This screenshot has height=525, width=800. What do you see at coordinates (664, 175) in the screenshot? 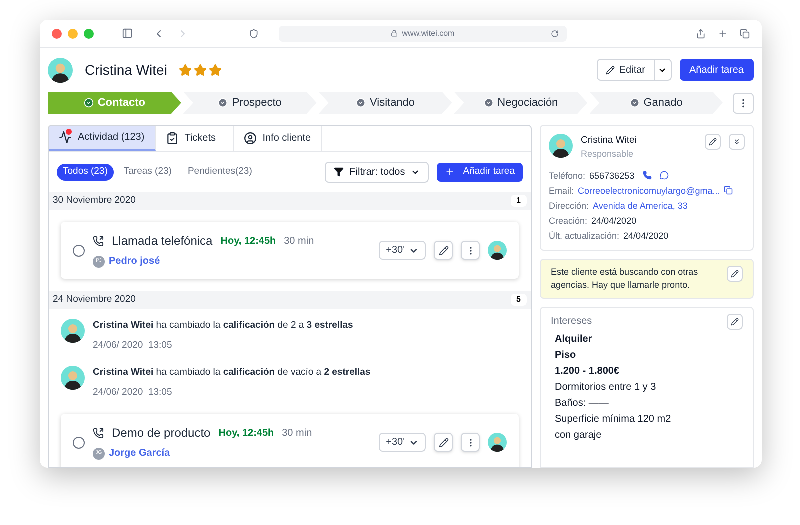
I see `chat-icon` at bounding box center [664, 175].